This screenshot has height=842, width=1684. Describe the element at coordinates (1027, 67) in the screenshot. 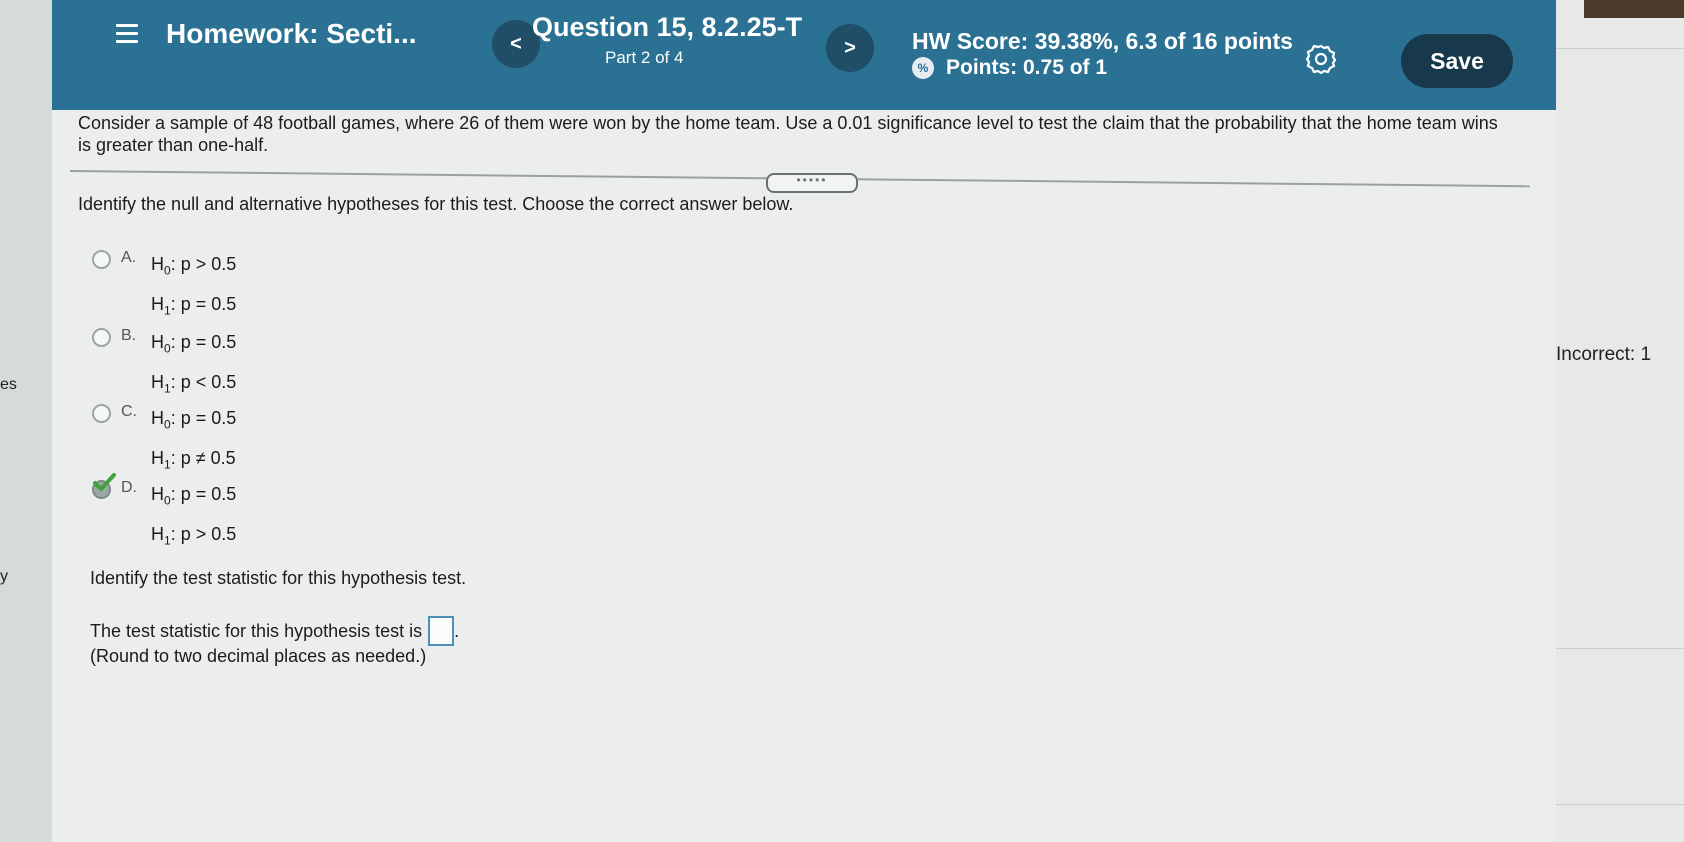

I see `points-text: Points: 0.75 of 1` at that location.